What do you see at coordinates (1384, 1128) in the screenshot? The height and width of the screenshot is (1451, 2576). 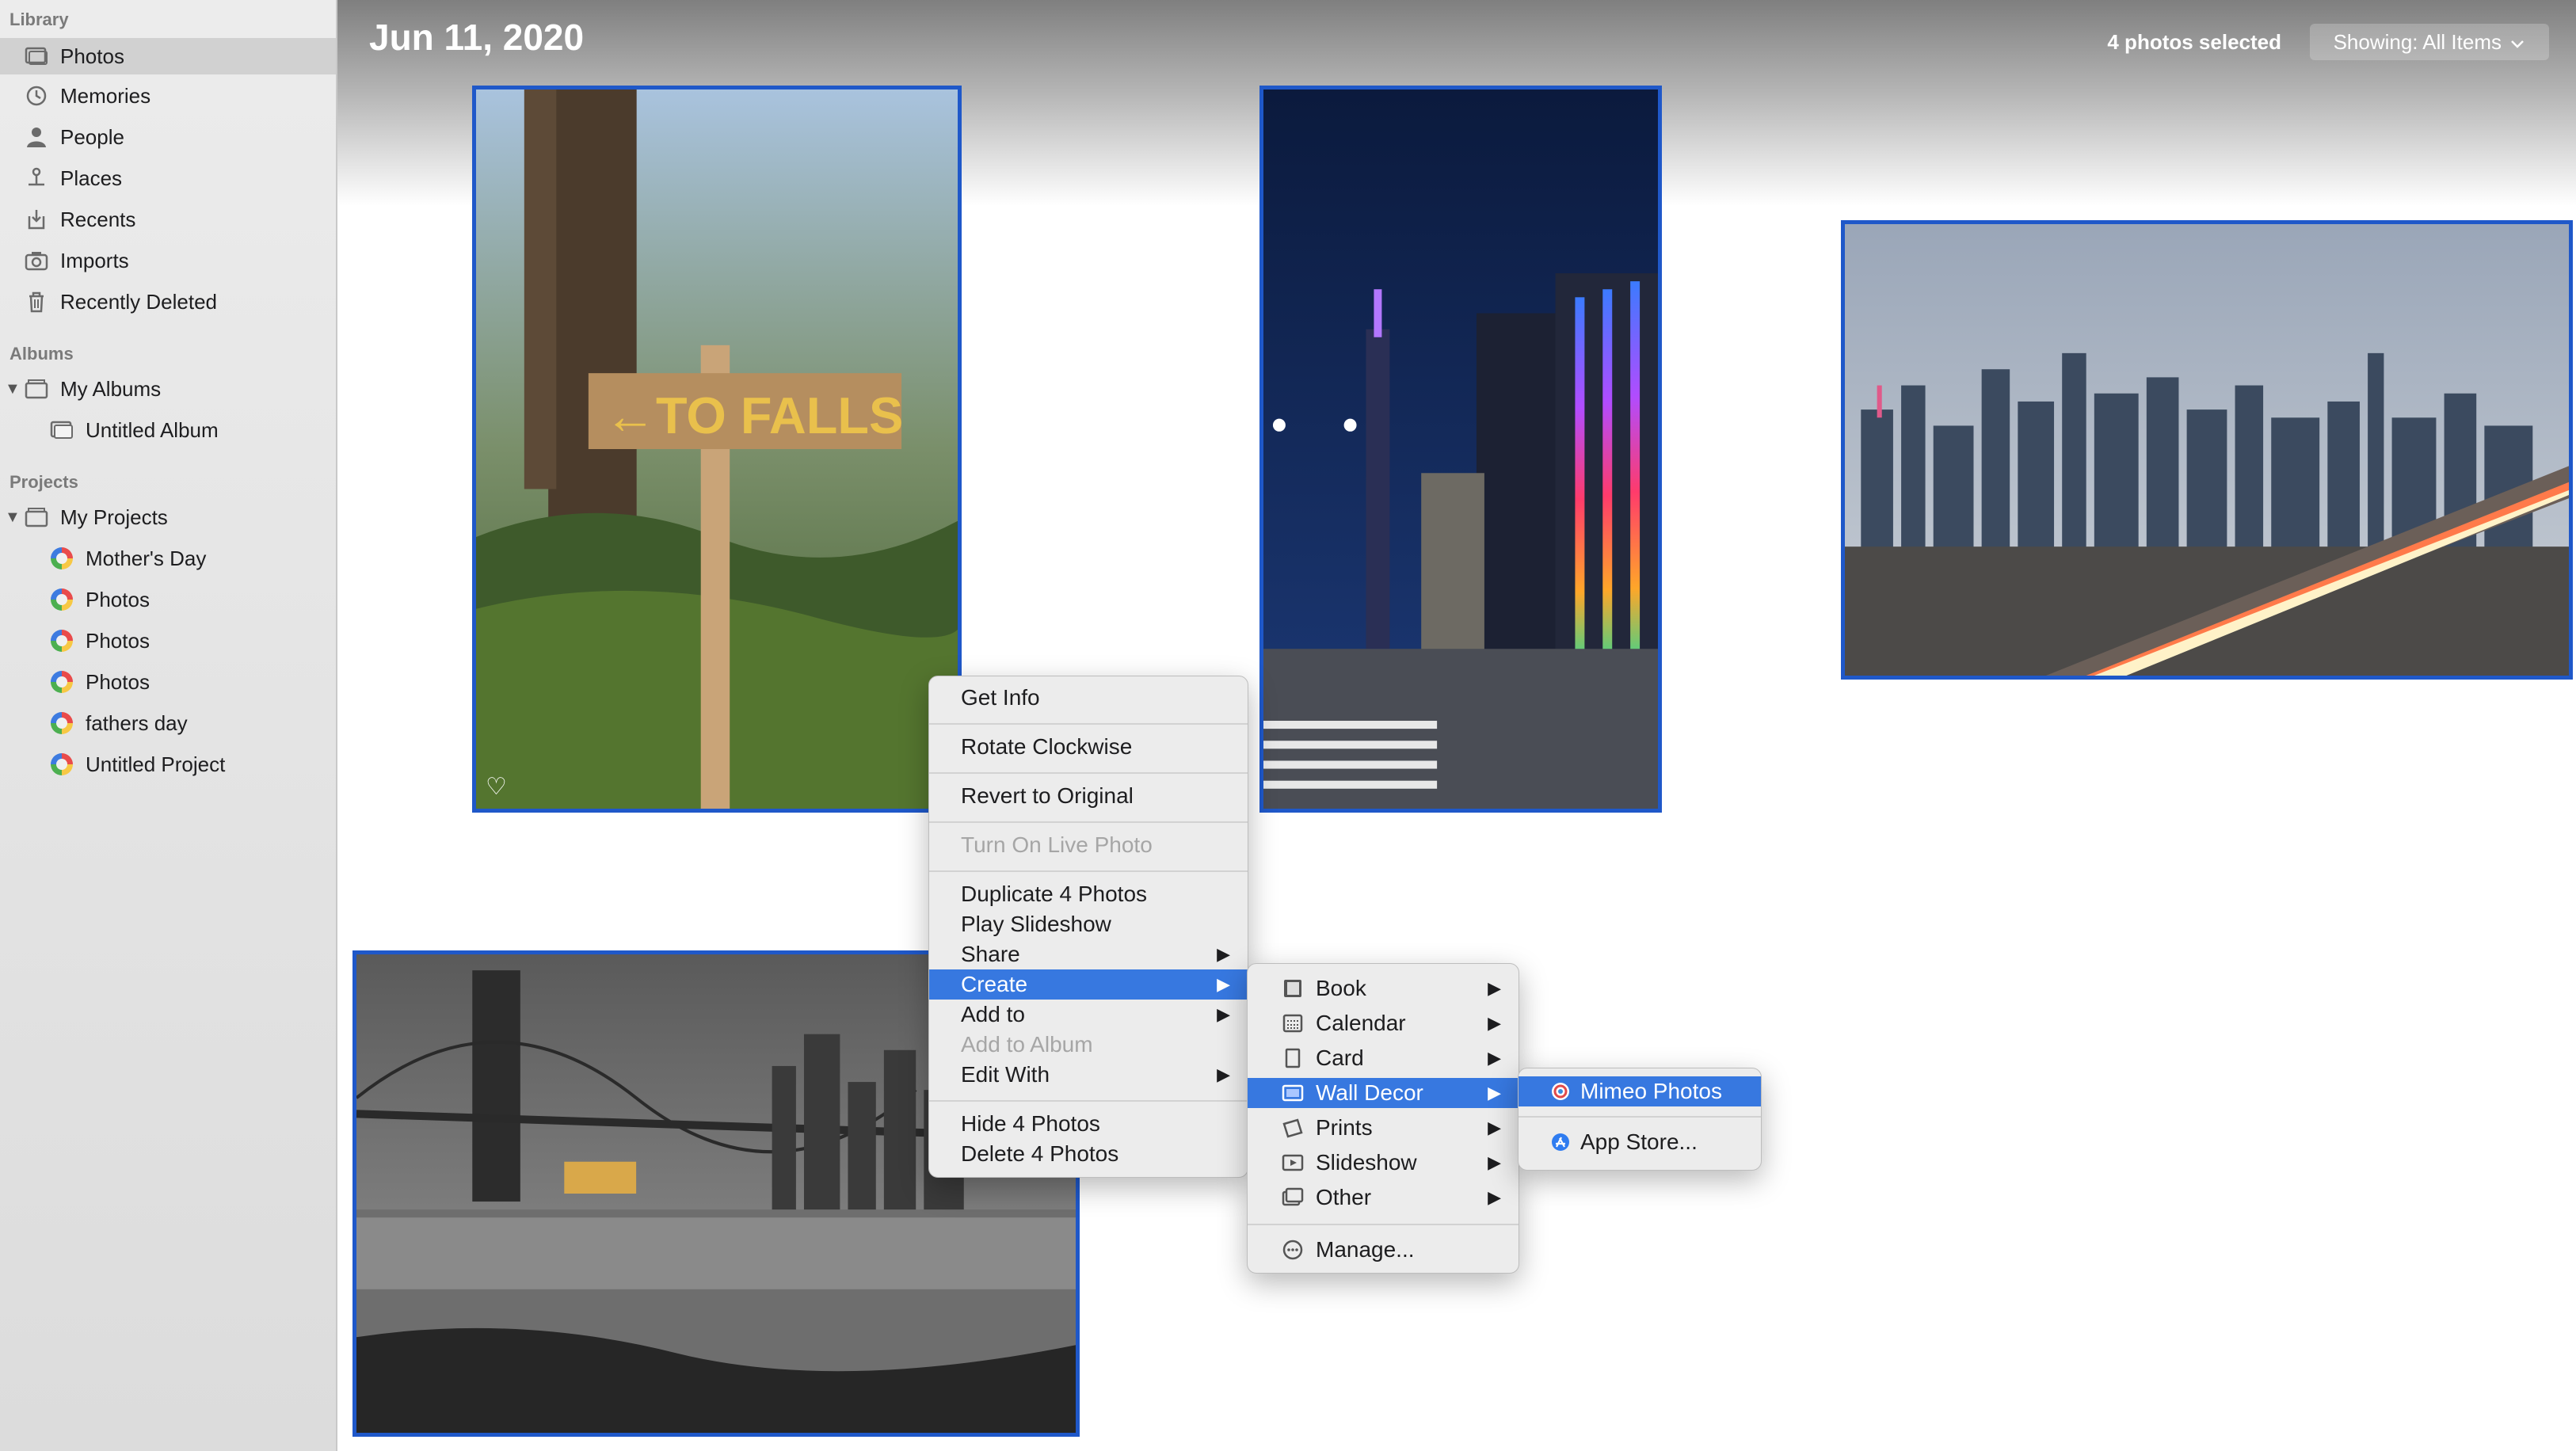 I see `menu-item-prints: Prints ▶` at bounding box center [1384, 1128].